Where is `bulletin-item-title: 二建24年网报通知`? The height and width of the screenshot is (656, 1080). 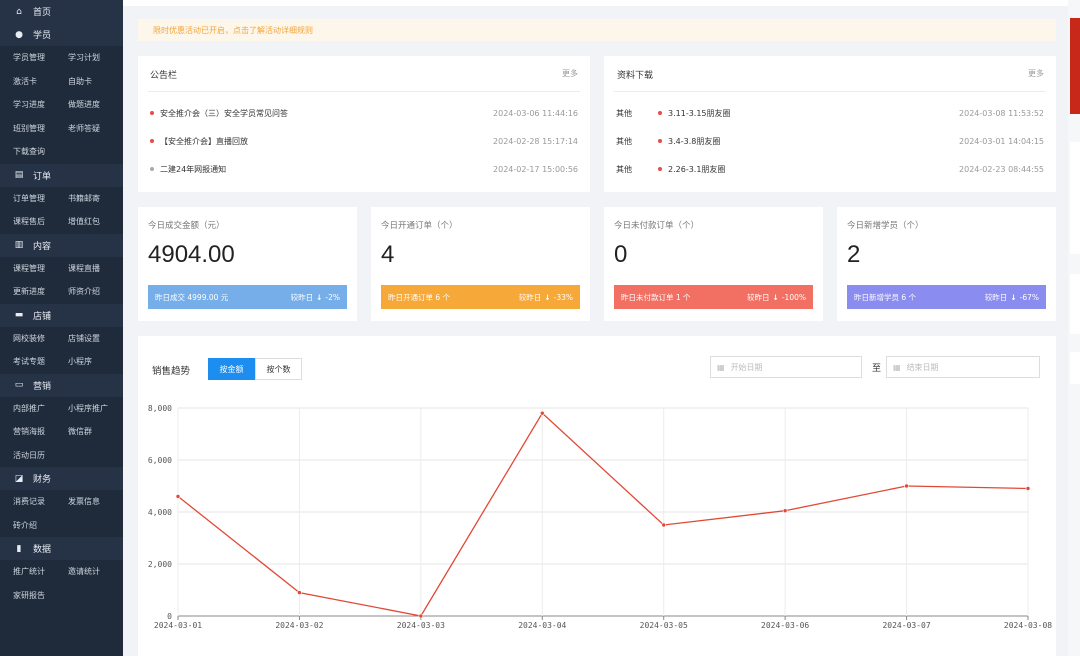
bulletin-item-title: 二建24年网报通知 is located at coordinates (193, 169).